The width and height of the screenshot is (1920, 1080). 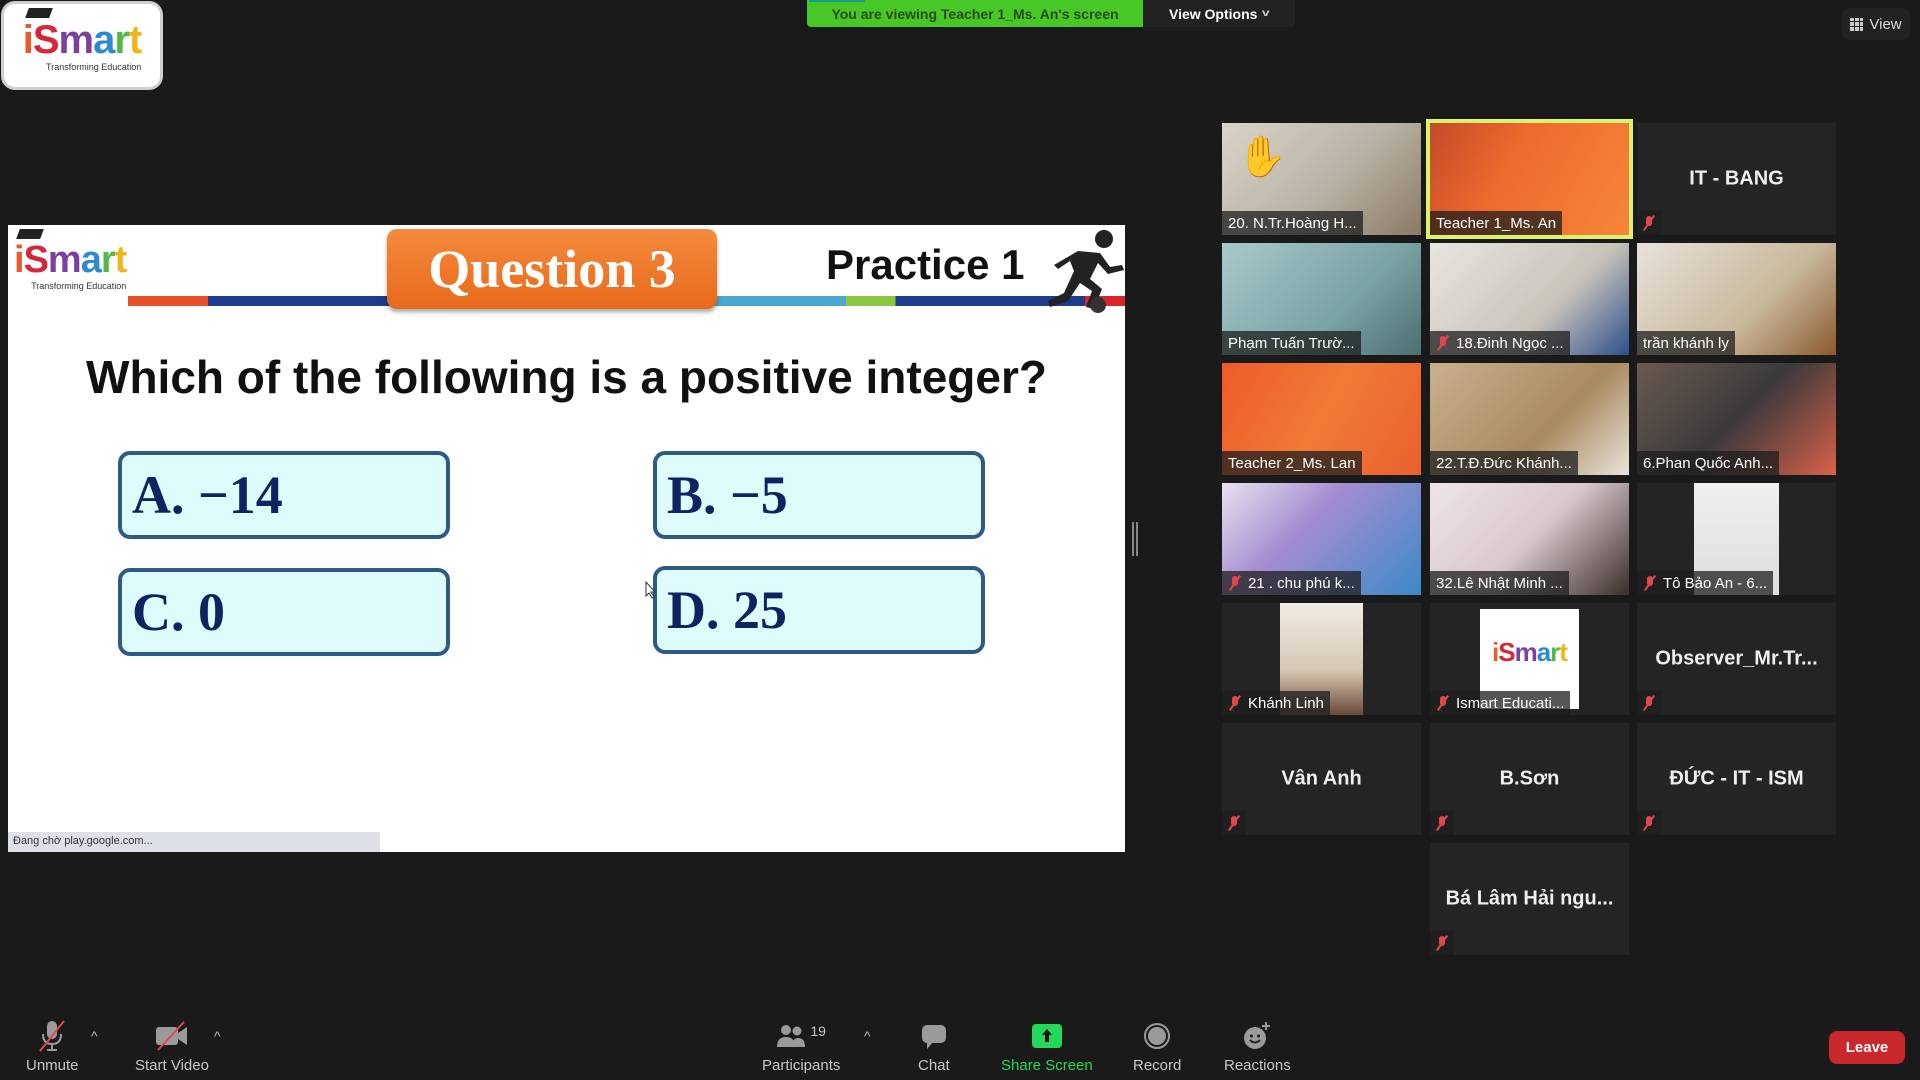 I want to click on record-label: Record, so click(x=1157, y=1065).